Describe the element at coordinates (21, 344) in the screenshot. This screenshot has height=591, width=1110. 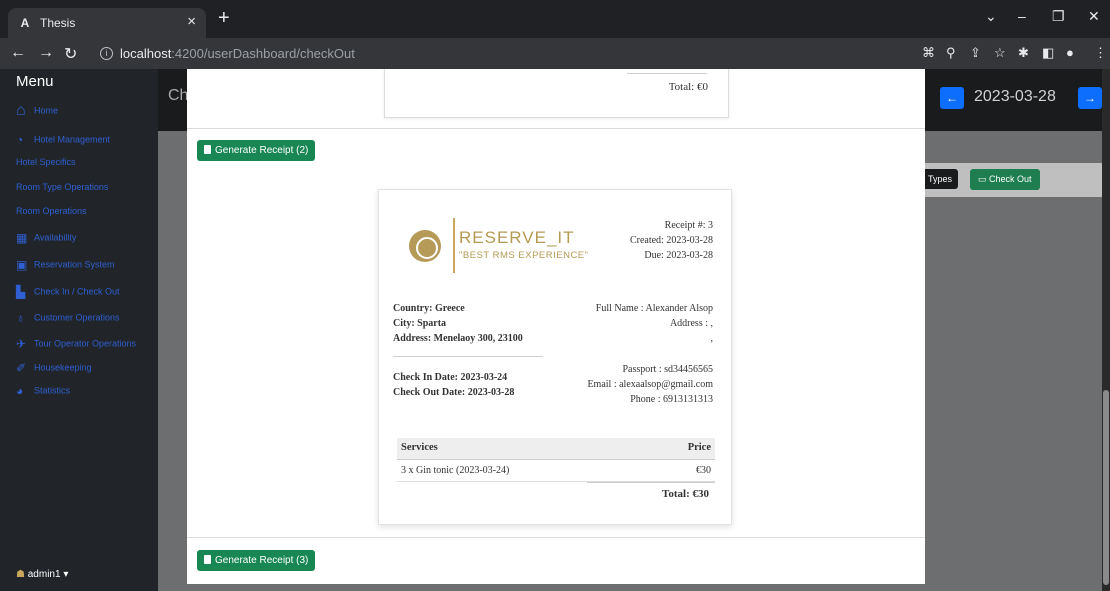
I see `plane-icon: ✈` at that location.